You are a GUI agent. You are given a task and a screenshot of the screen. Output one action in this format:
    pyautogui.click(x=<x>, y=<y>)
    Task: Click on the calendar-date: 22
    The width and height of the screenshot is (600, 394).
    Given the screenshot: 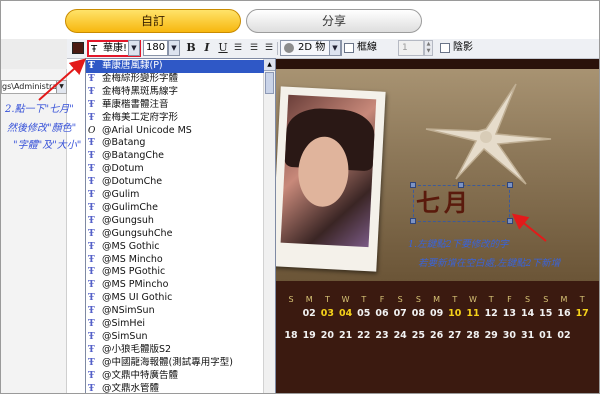 What is the action you would take?
    pyautogui.click(x=364, y=335)
    